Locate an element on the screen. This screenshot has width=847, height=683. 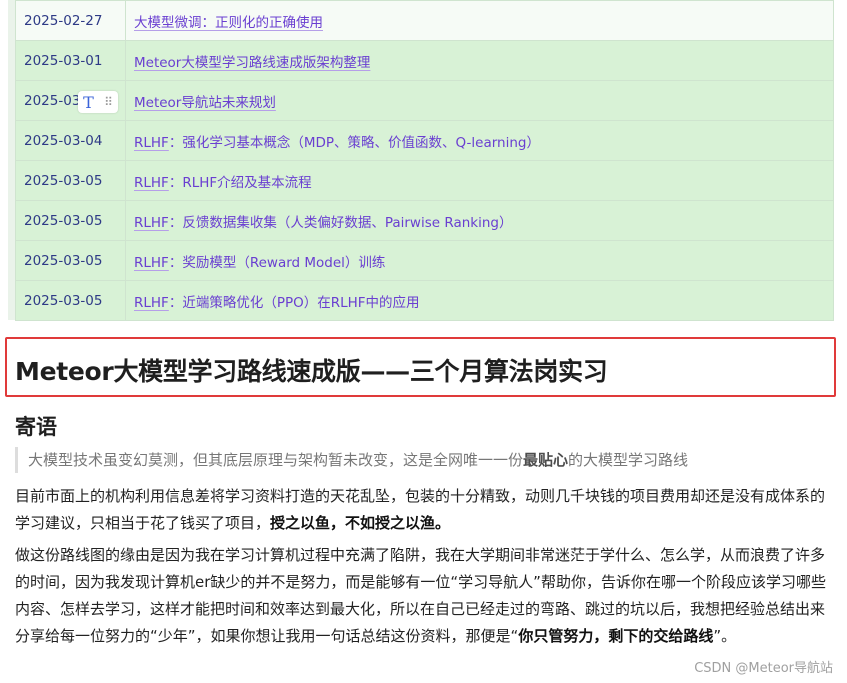
table-row: 2025-02-27 大模型微调：正则化的正确使用 is located at coordinates (424, 20).